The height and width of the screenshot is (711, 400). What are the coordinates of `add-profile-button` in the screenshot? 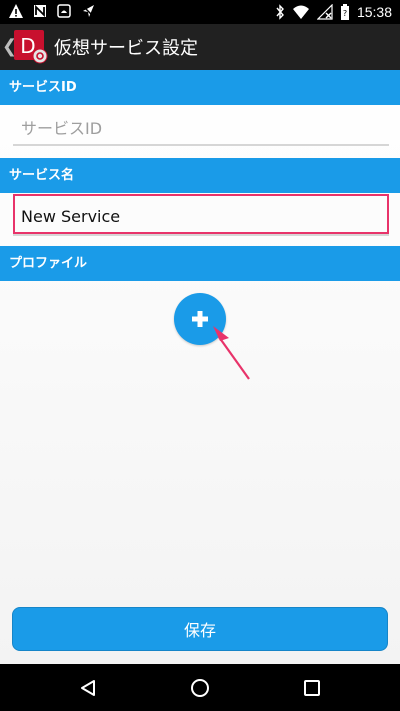 It's located at (200, 319).